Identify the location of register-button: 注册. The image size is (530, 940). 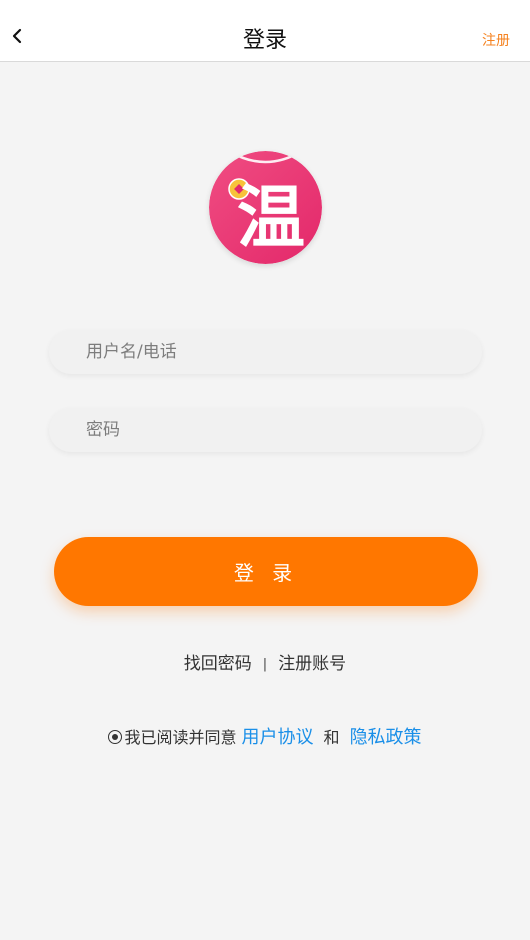
(496, 41).